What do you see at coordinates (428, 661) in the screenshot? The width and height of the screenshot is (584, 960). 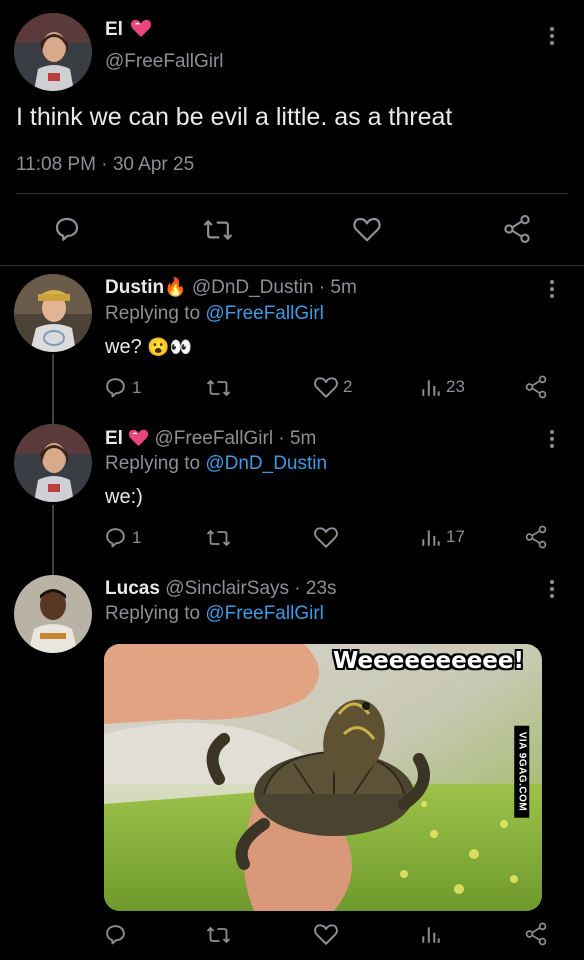 I see `image-caption: Weeeeeeeeee!` at bounding box center [428, 661].